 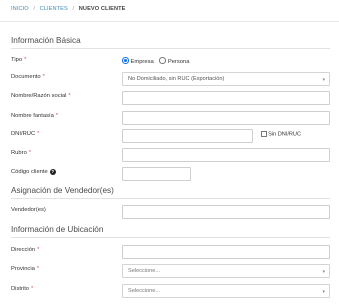 What do you see at coordinates (179, 62) in the screenshot?
I see `radio-persona-label: Persona` at bounding box center [179, 62].